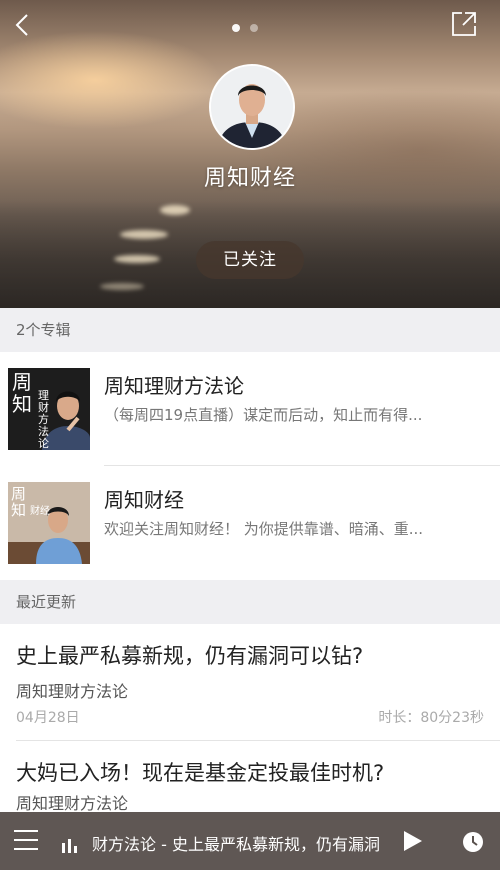  I want to click on menu-icon, so click(26, 841).